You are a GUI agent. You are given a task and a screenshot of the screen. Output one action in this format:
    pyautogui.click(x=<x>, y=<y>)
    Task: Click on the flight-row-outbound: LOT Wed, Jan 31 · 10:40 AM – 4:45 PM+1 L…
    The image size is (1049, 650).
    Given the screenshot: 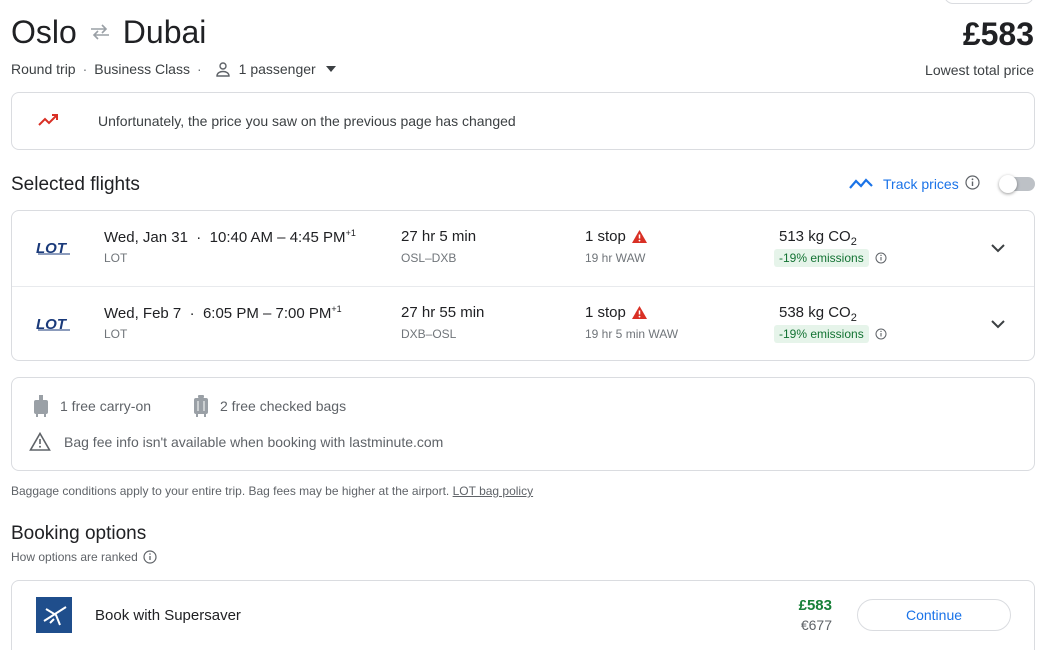 What is the action you would take?
    pyautogui.click(x=523, y=248)
    